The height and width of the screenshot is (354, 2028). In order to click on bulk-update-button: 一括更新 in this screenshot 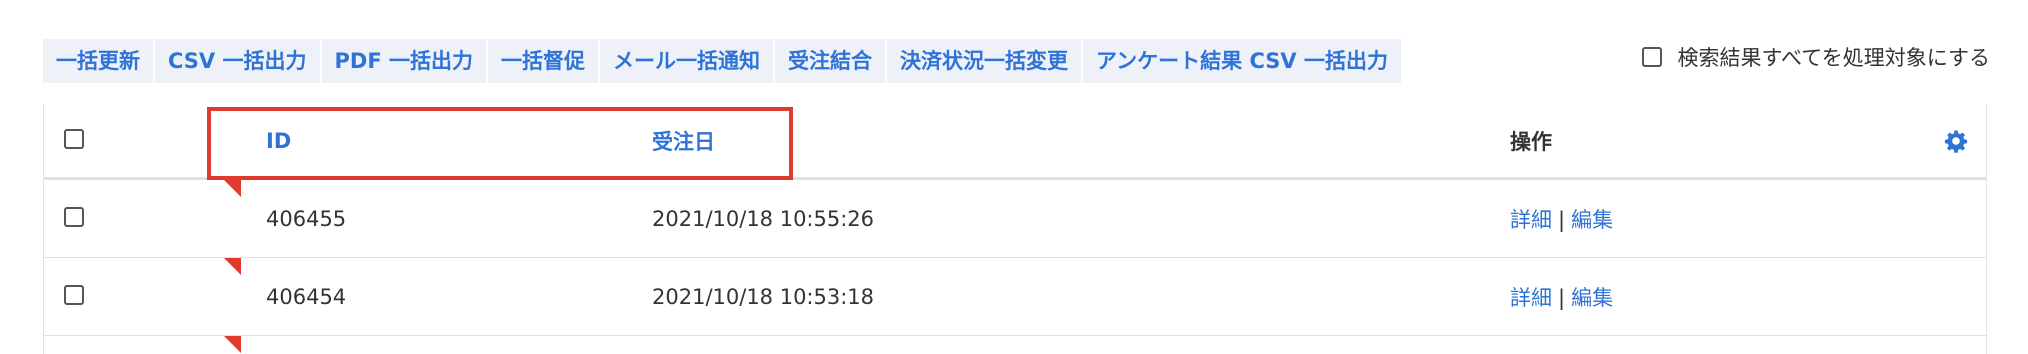, I will do `click(98, 61)`.